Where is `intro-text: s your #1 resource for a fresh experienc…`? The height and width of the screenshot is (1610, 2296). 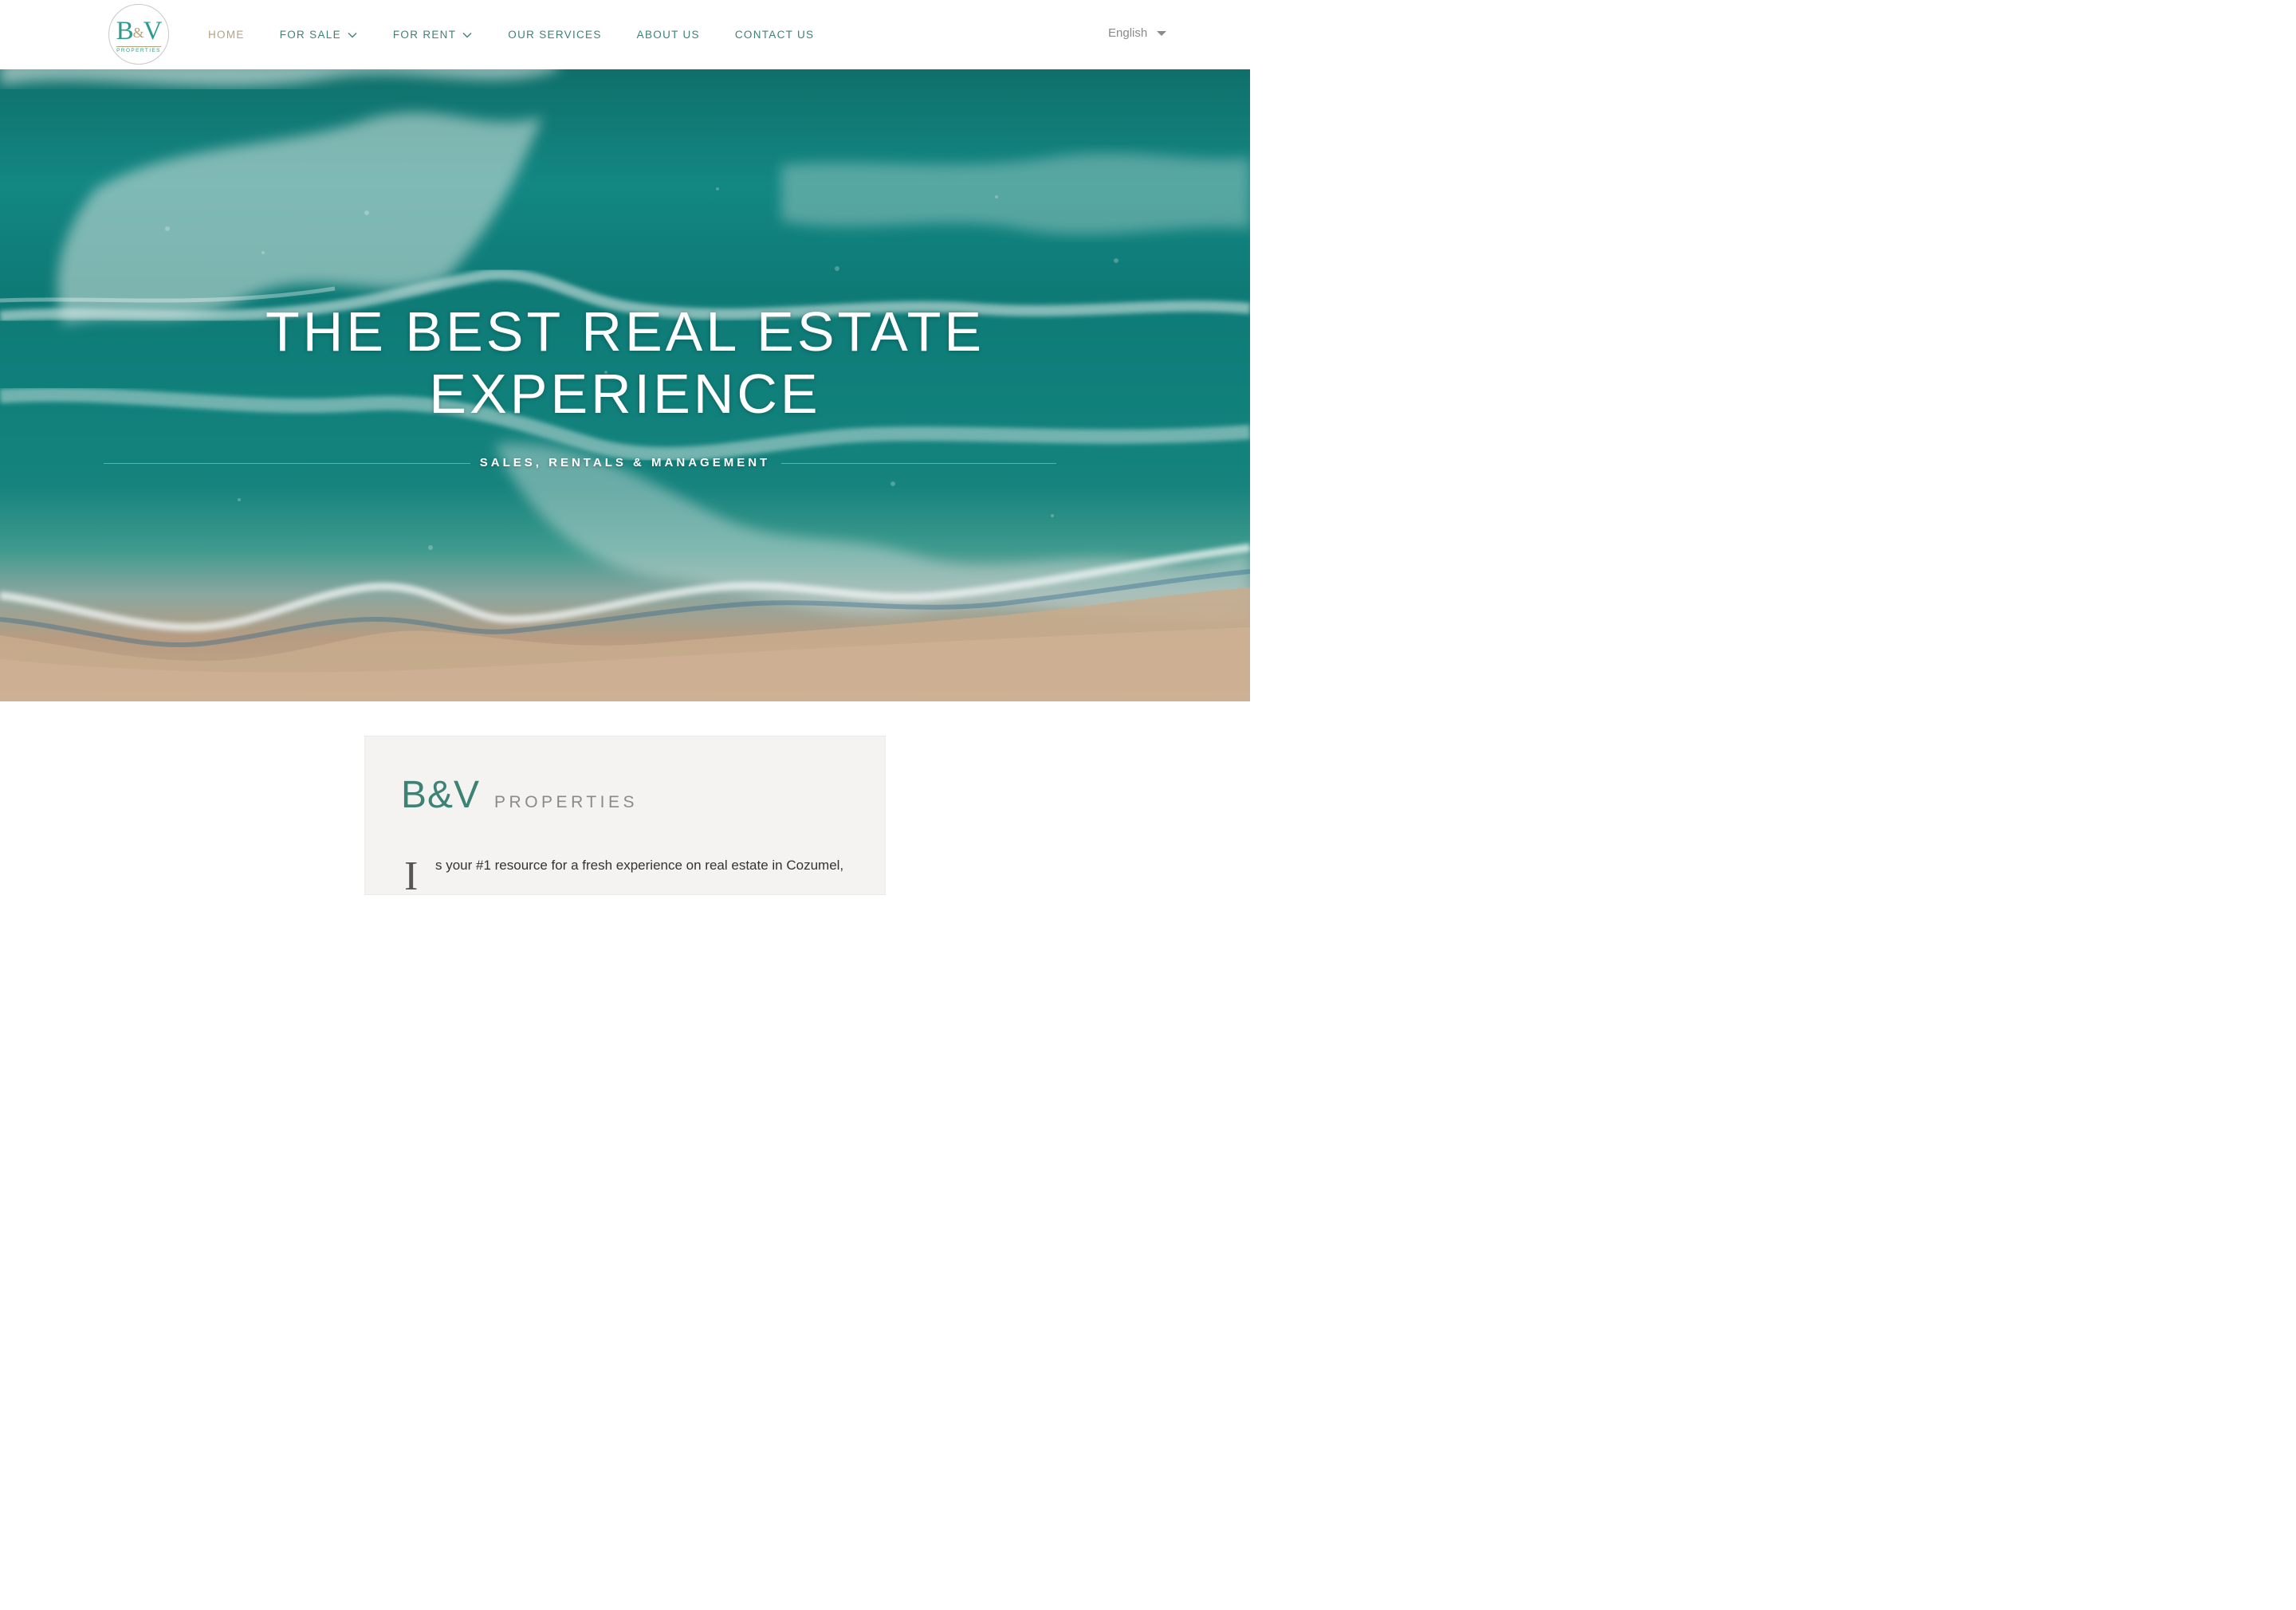
intro-text: s your #1 resource for a fresh experienc… is located at coordinates (639, 865).